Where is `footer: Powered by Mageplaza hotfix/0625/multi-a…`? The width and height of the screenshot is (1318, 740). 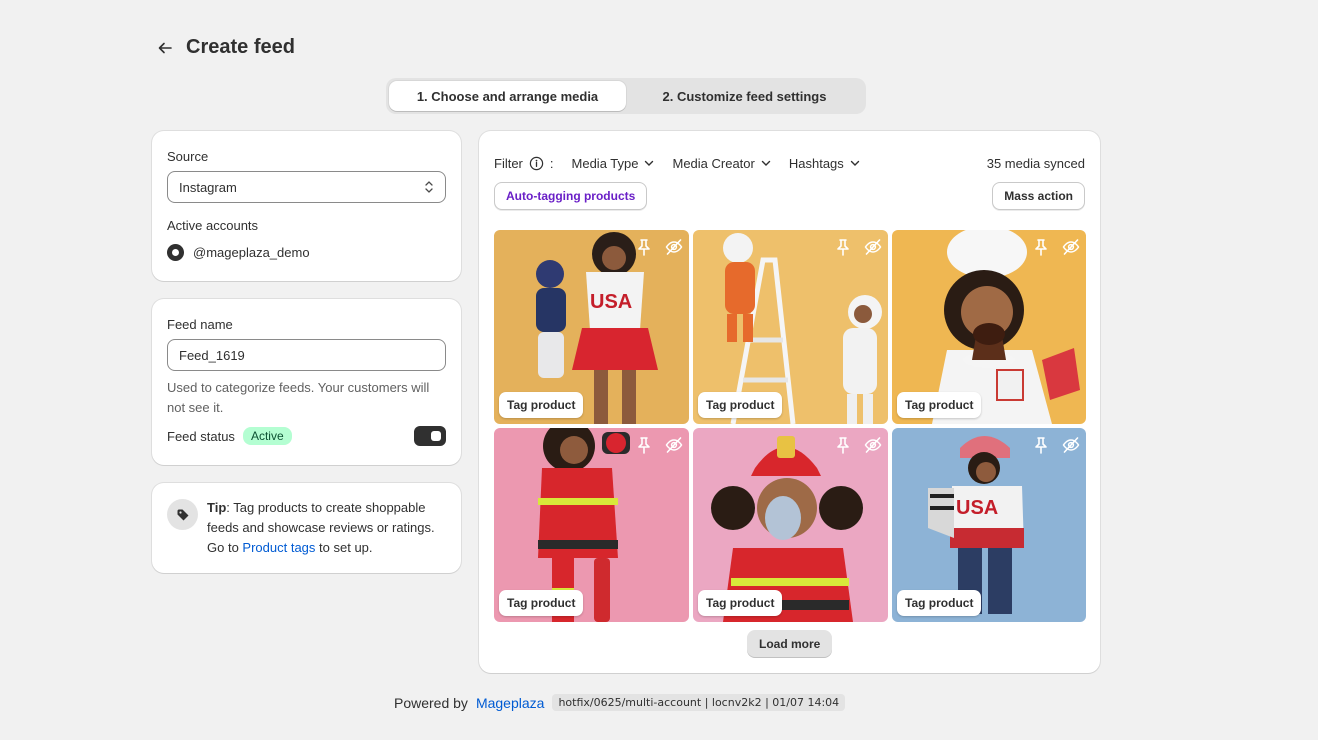 footer: Powered by Mageplaza hotfix/0625/multi-a… is located at coordinates (620, 702).